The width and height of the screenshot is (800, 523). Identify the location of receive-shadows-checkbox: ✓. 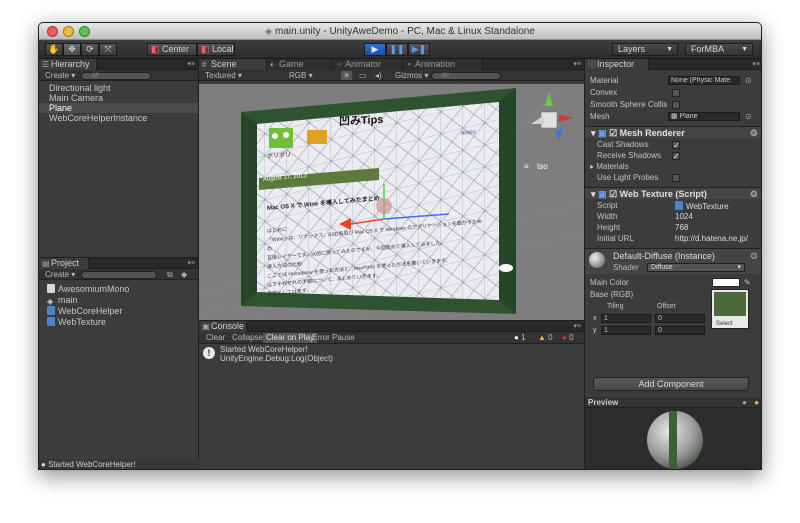
(676, 156).